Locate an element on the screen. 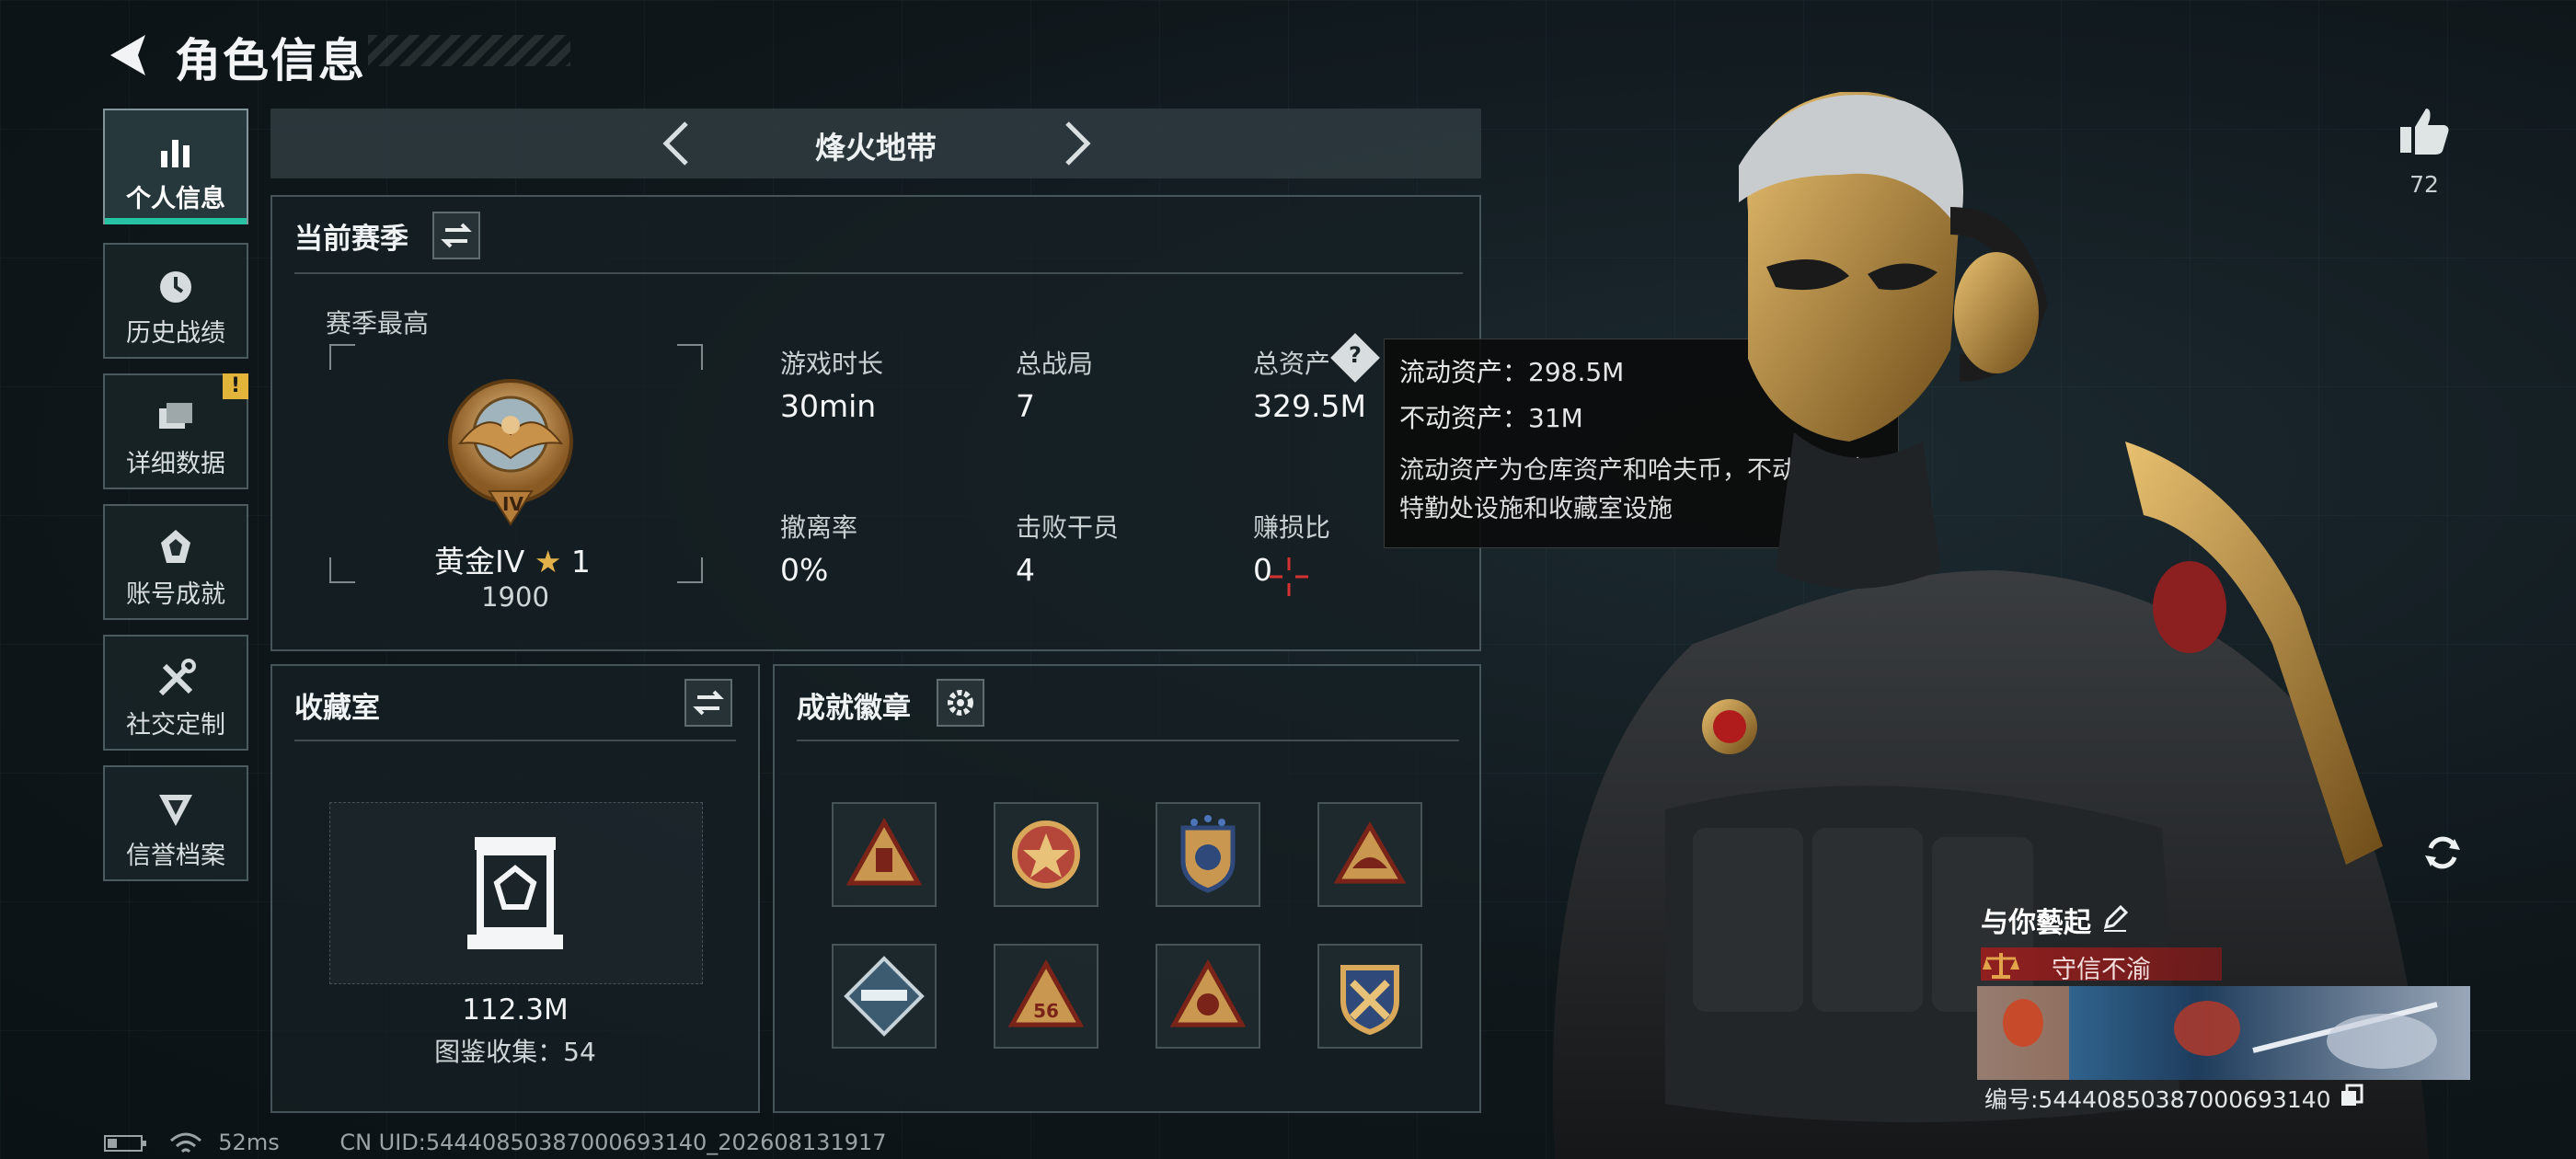 This screenshot has width=2576, height=1159. sidebar-item-label: 社交定制 is located at coordinates (175, 725).